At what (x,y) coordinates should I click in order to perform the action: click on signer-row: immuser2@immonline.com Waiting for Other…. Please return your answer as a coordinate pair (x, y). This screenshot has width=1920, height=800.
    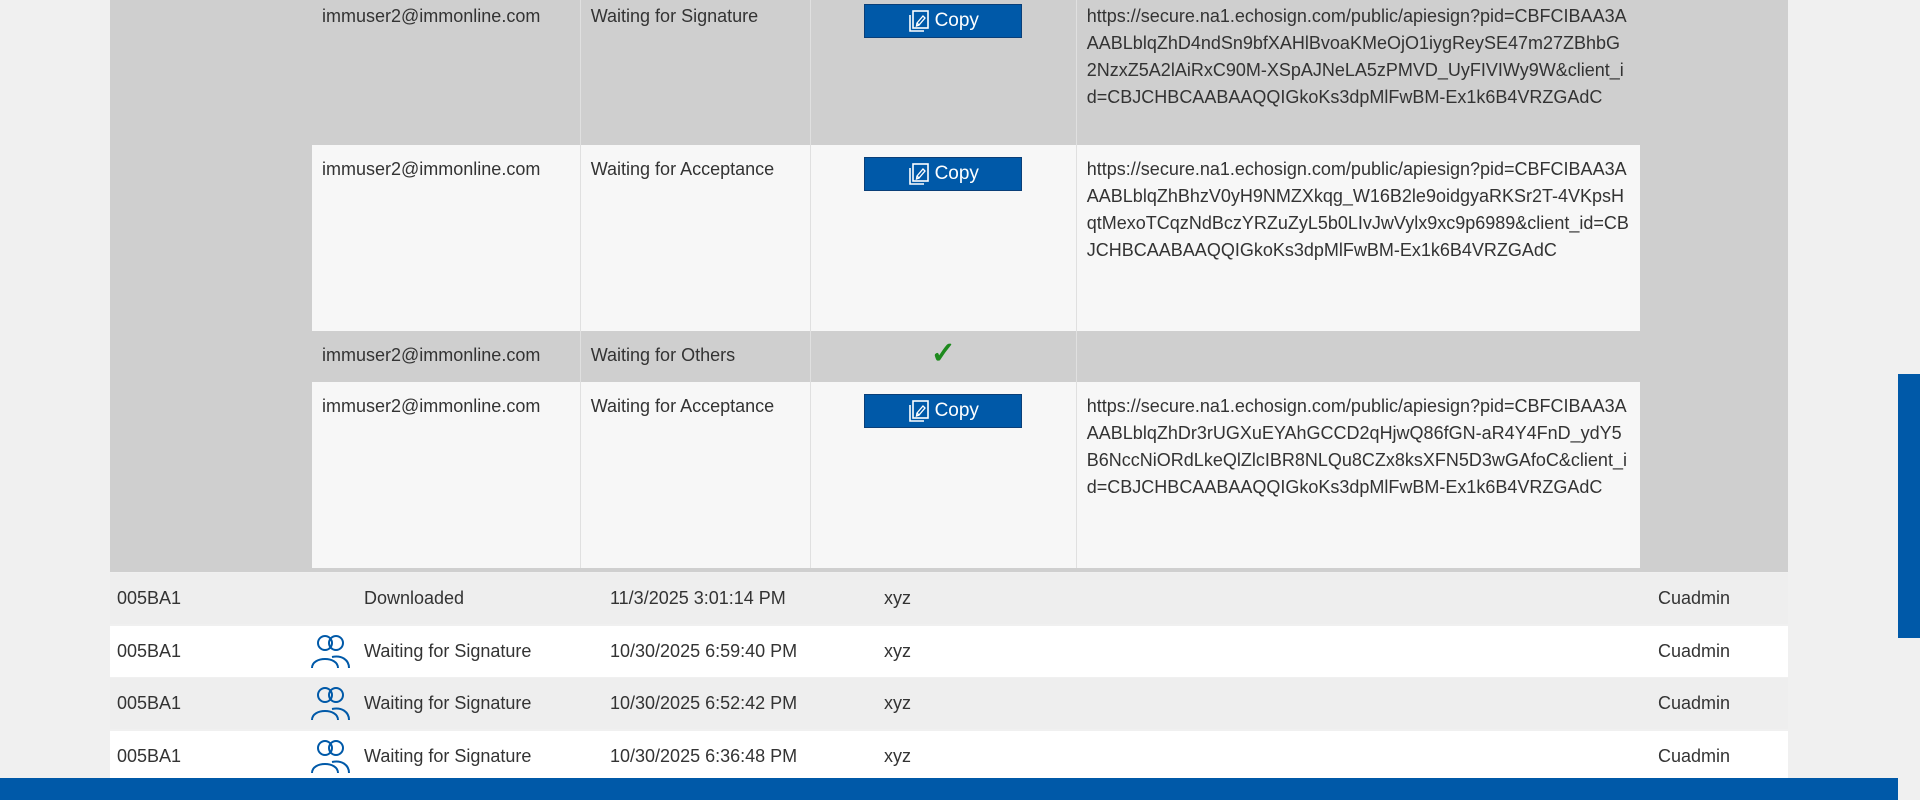
    Looking at the image, I should click on (976, 356).